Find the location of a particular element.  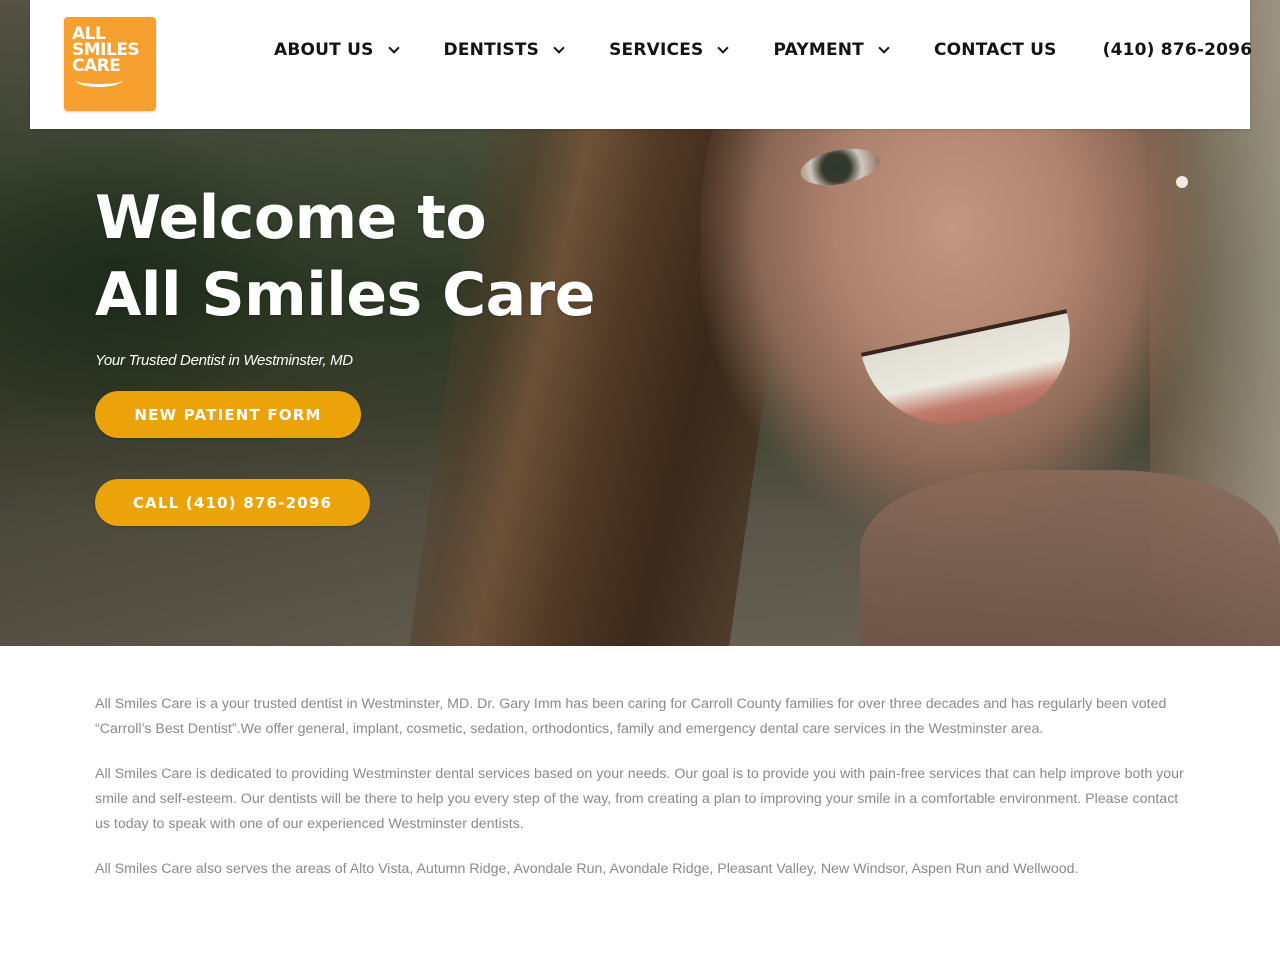

nav-item-services: SERVICES is located at coordinates (669, 50).